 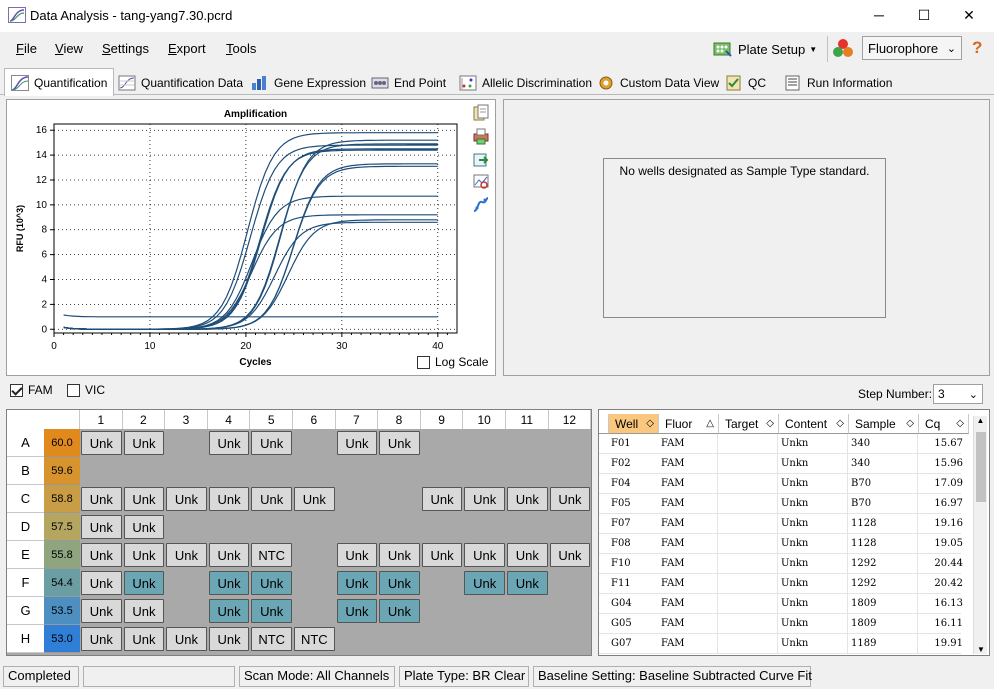 I want to click on vic-check, so click(x=73, y=390).